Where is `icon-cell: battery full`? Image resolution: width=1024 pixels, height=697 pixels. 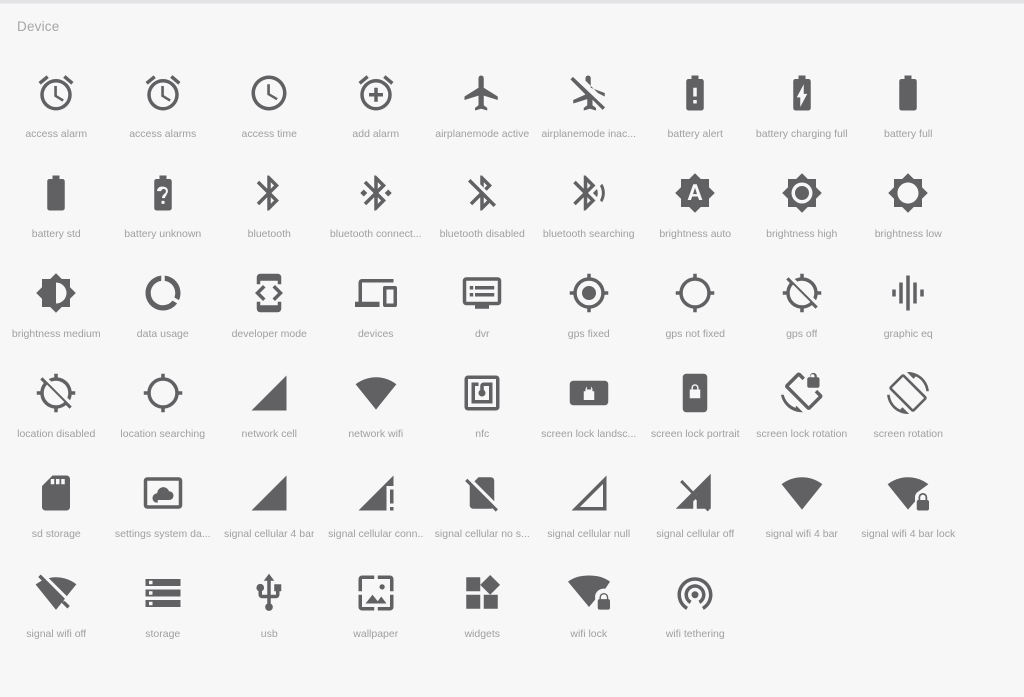 icon-cell: battery full is located at coordinates (908, 104).